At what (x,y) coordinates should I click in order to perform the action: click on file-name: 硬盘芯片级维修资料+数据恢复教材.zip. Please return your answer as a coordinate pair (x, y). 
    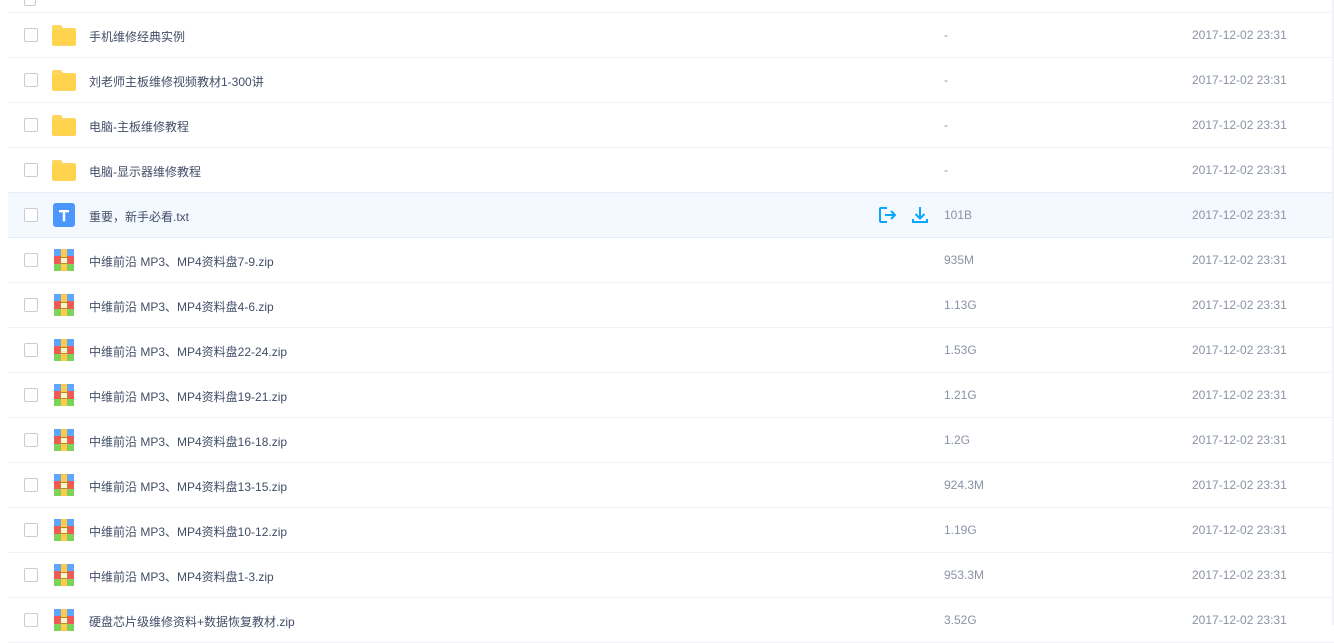
    Looking at the image, I should click on (192, 621).